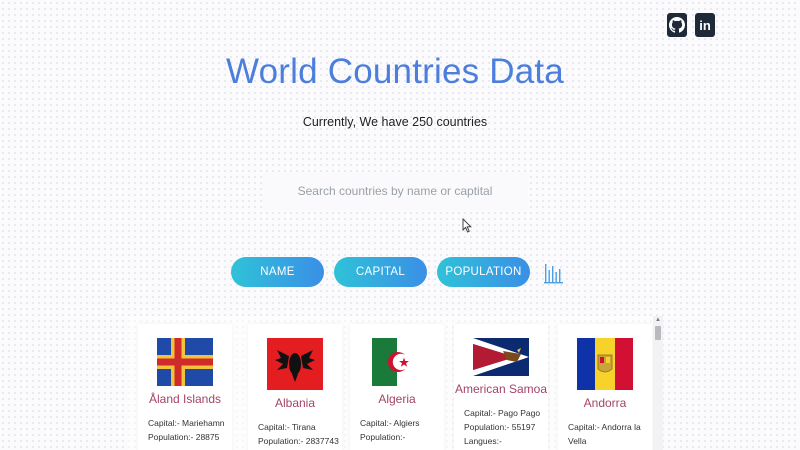 This screenshot has height=450, width=800. I want to click on country-population: Population:- 55197, so click(500, 427).